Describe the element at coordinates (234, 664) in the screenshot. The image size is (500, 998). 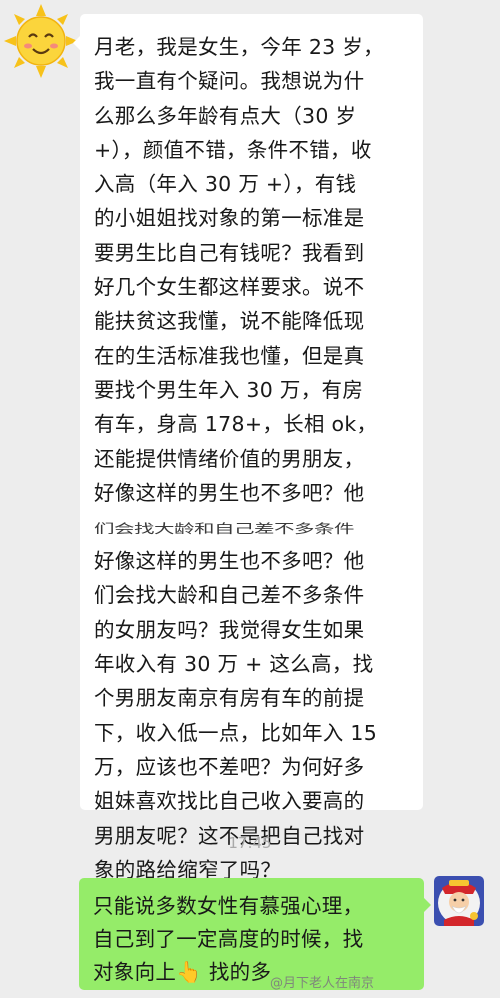
I see `message-line: 年收入有 30 万 + 这么高，找` at that location.